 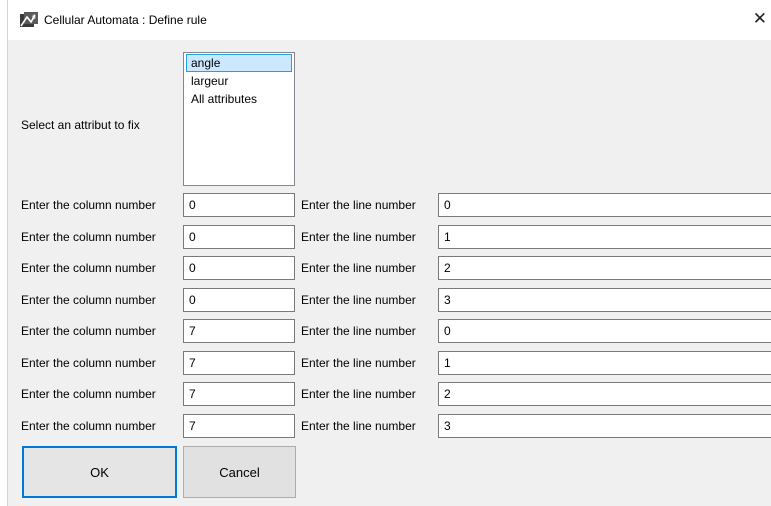 What do you see at coordinates (389, 20) in the screenshot?
I see `title-bar: 6 Cellular Automata : Define rule ✕` at bounding box center [389, 20].